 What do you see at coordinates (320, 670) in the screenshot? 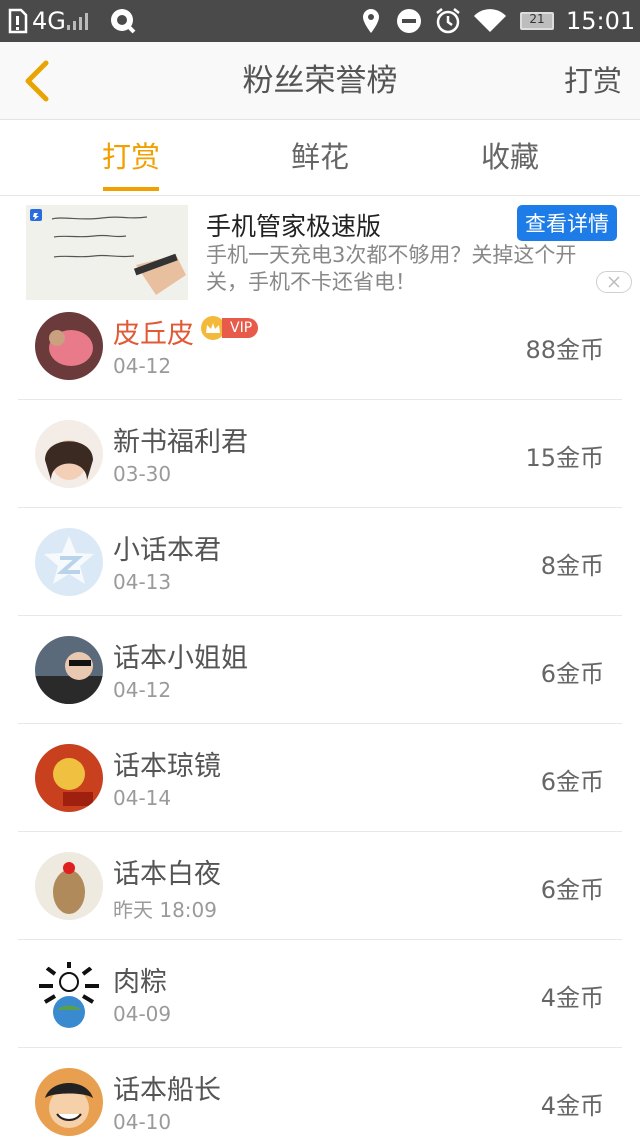
I see `list-item: 话本小姐姐 04-12 6金币` at bounding box center [320, 670].